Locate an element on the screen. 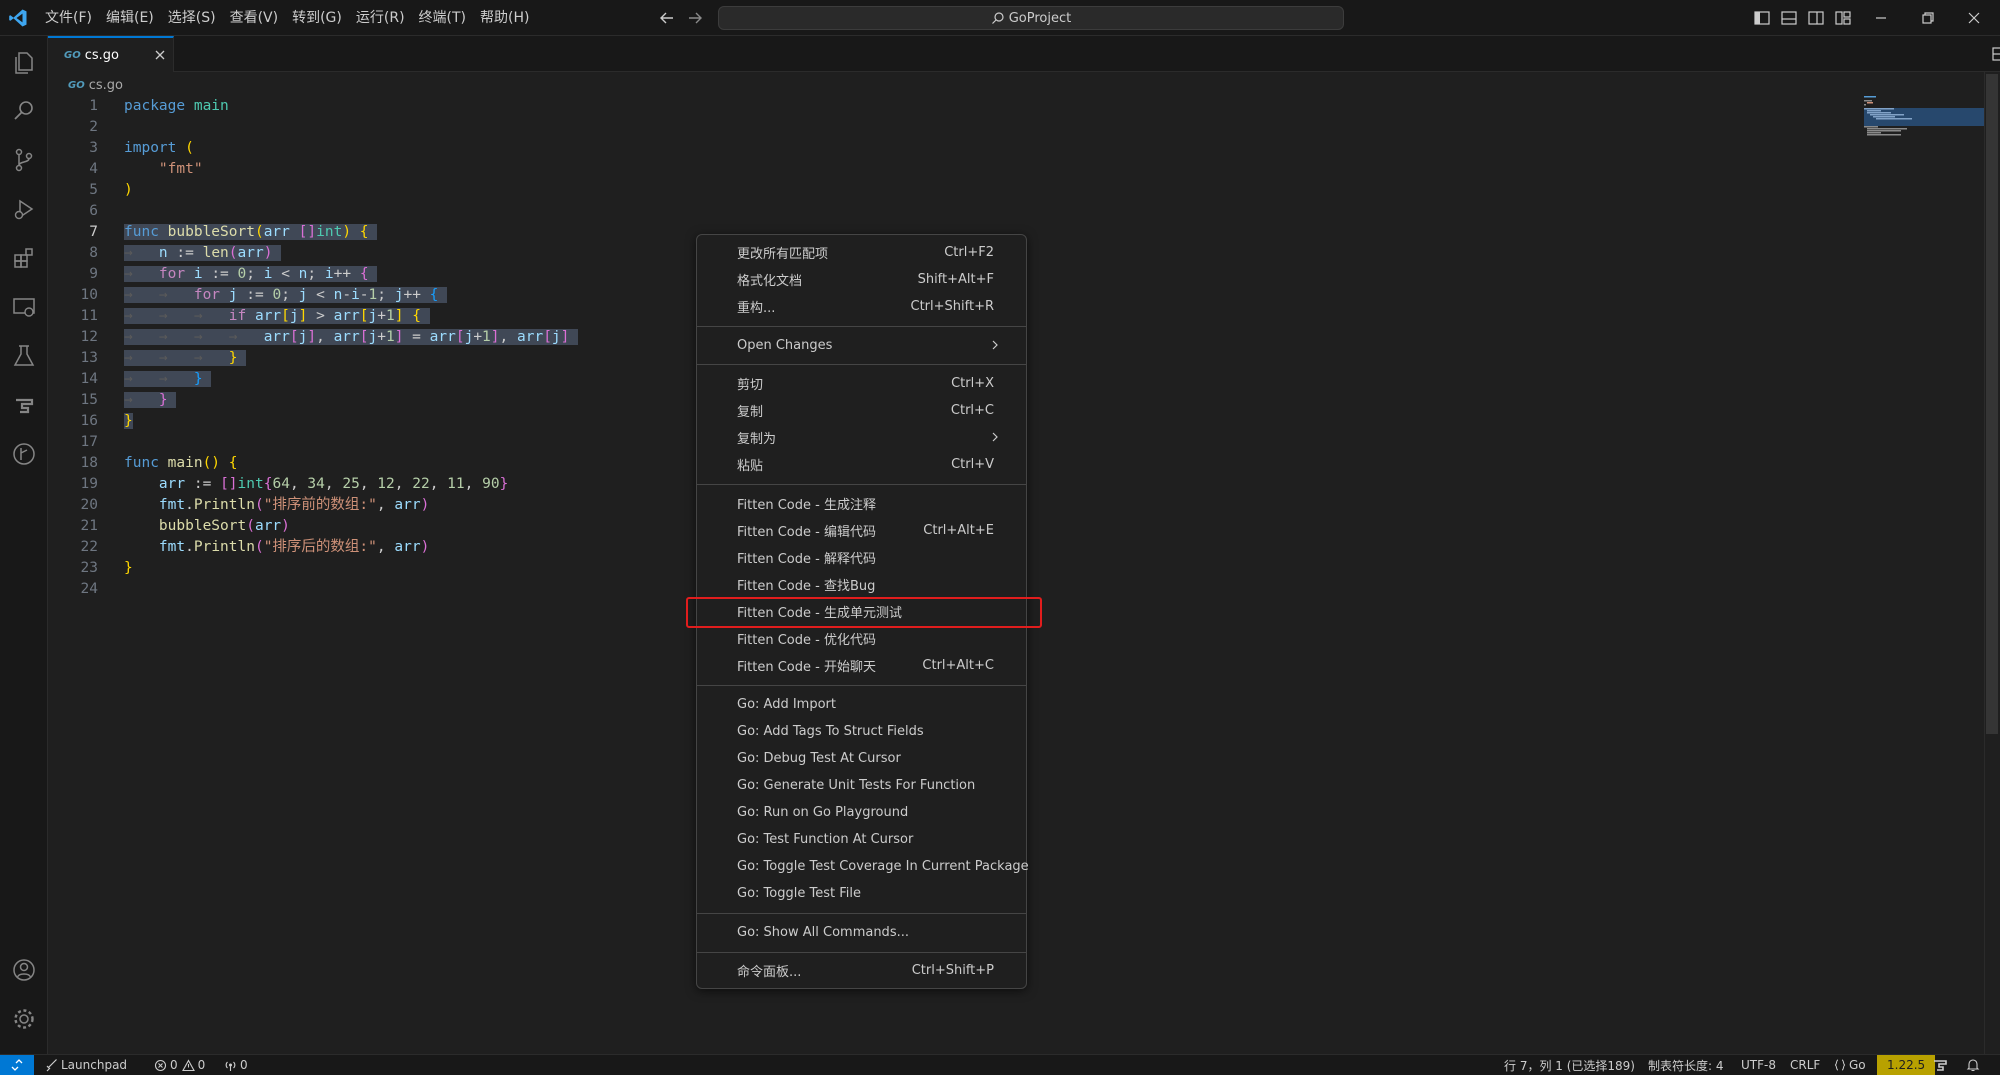 This screenshot has height=1075, width=2000. menu-go: 转到(G) is located at coordinates (317, 18).